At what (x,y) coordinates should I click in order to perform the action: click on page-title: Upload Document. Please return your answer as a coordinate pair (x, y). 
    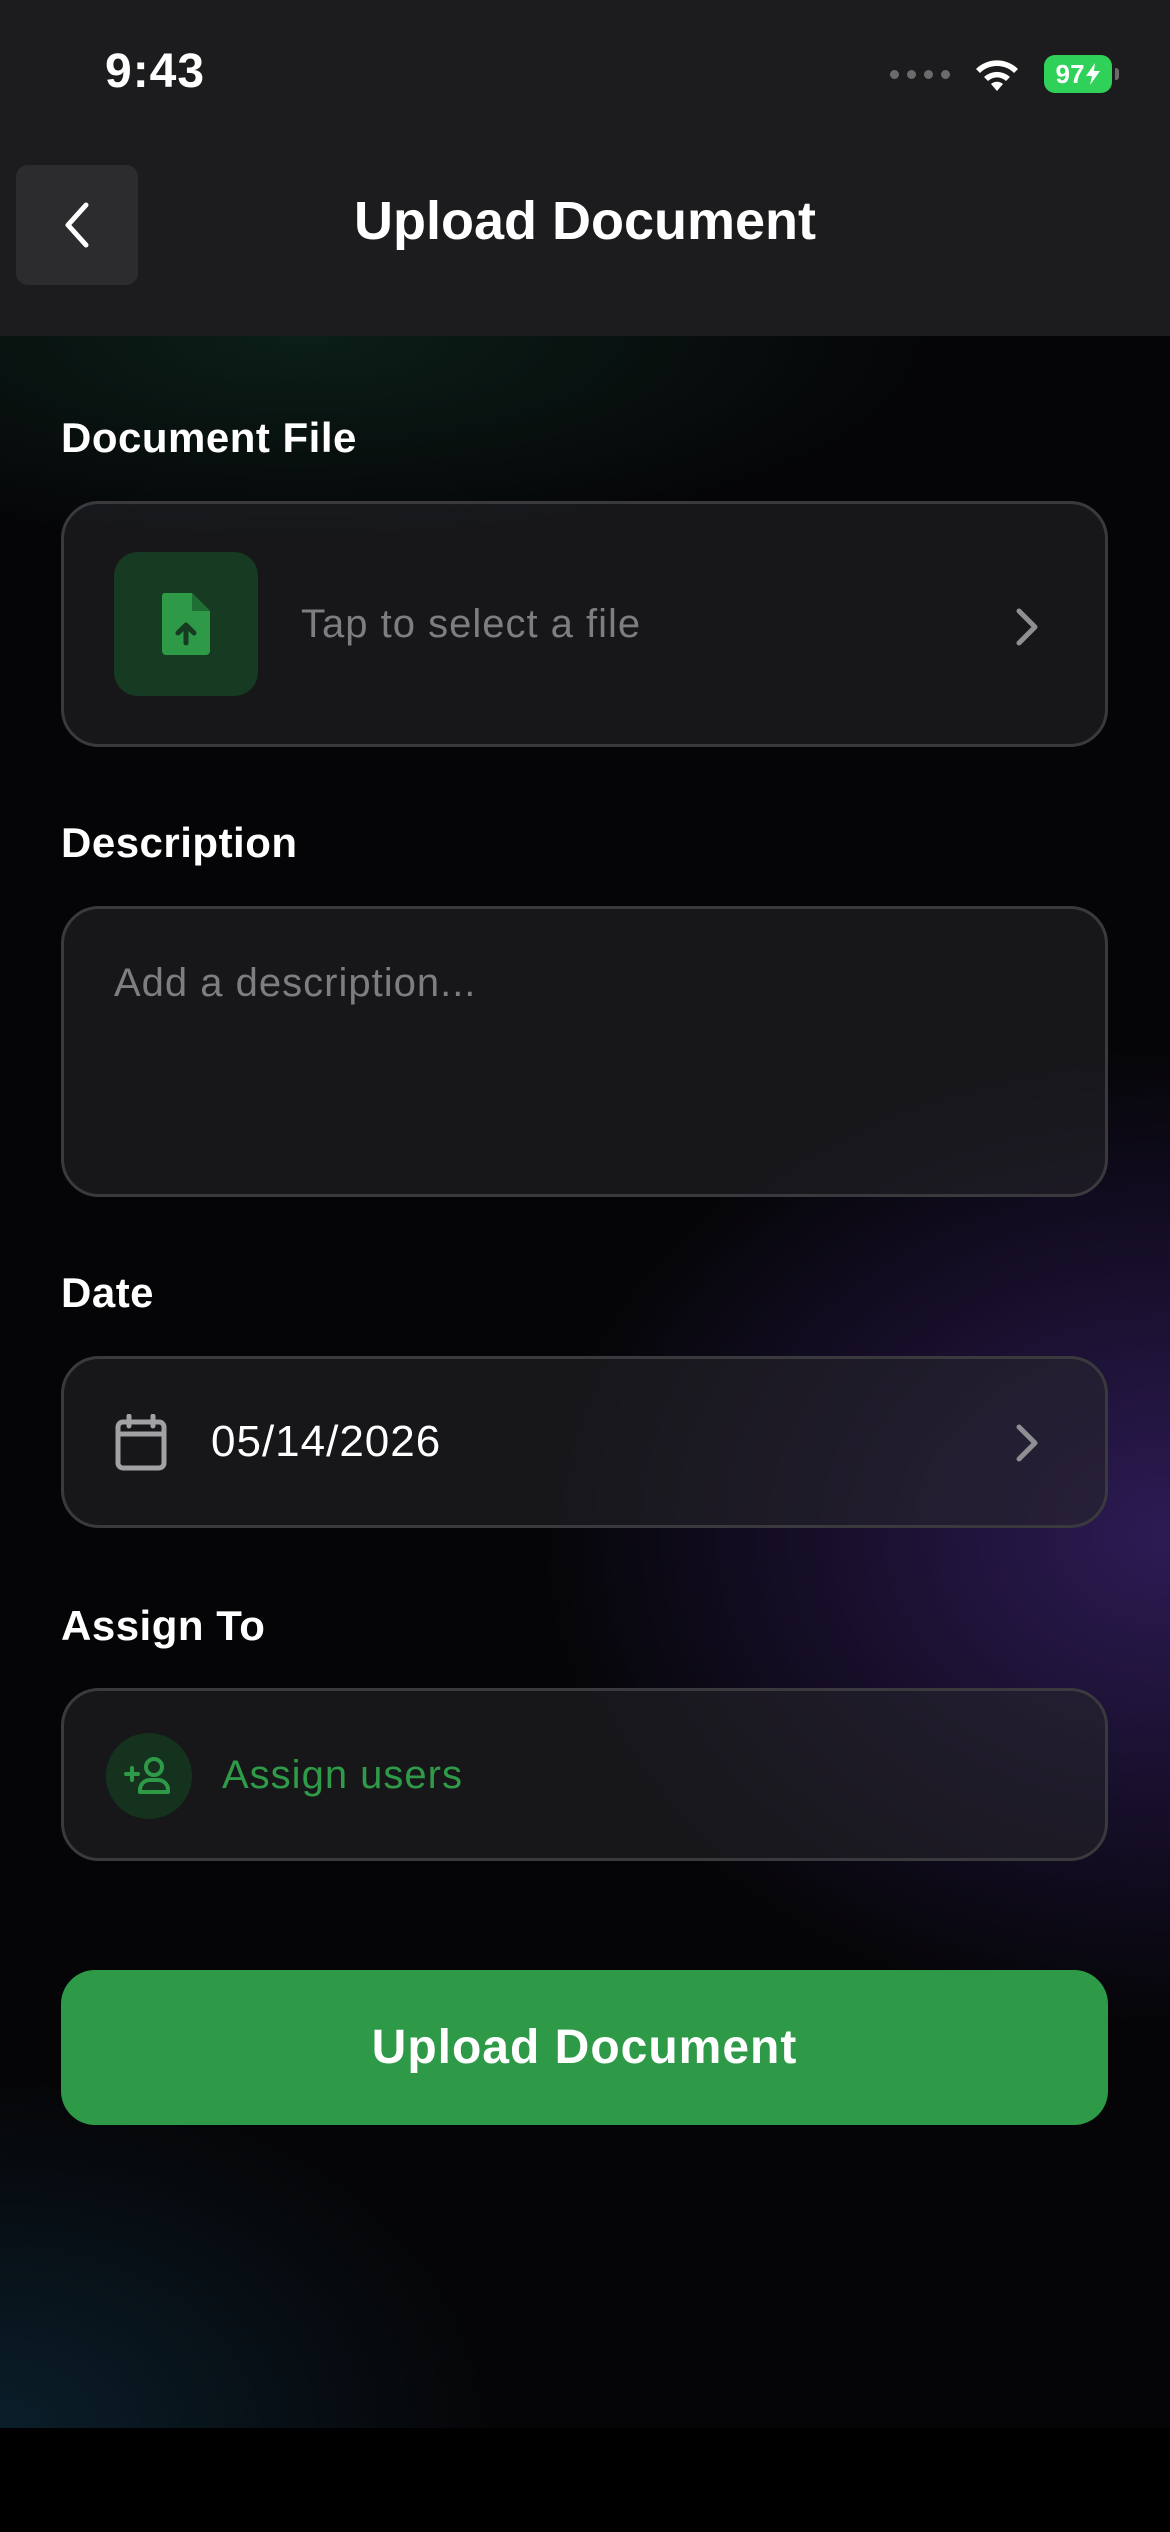
    Looking at the image, I should click on (584, 221).